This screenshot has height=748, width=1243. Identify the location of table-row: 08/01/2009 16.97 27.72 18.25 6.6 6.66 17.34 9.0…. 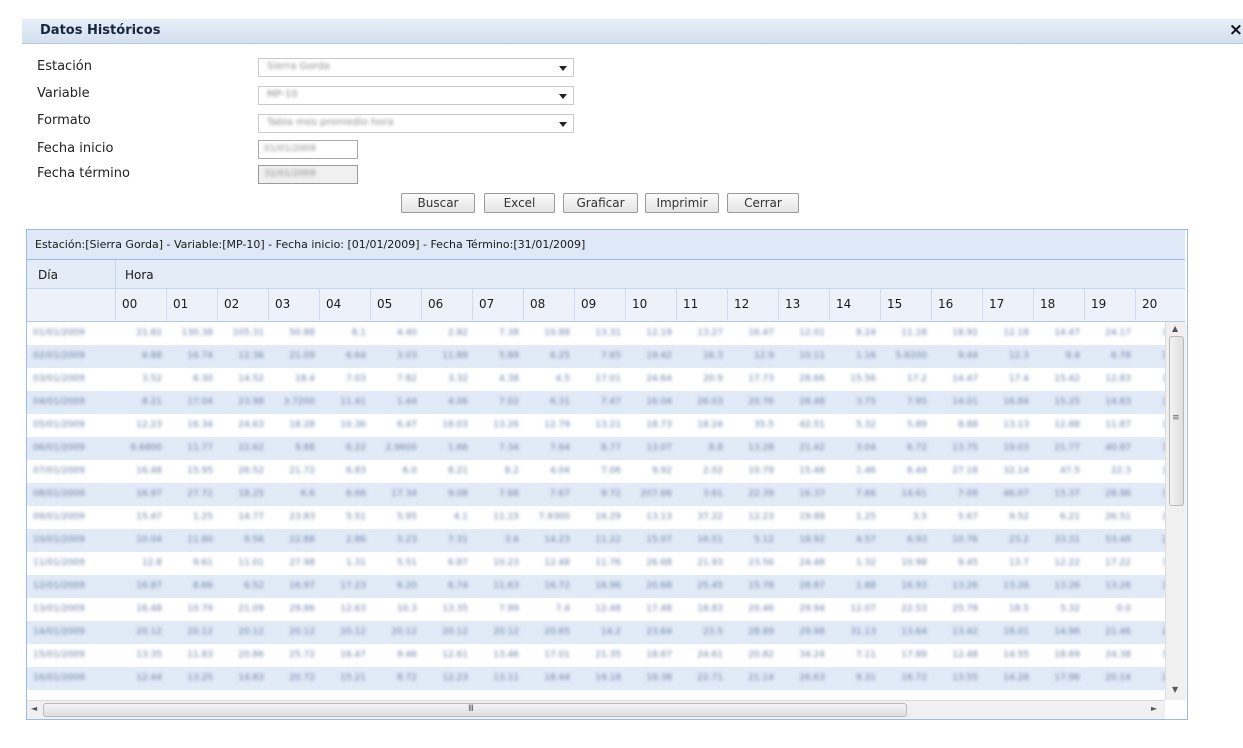
(596, 494).